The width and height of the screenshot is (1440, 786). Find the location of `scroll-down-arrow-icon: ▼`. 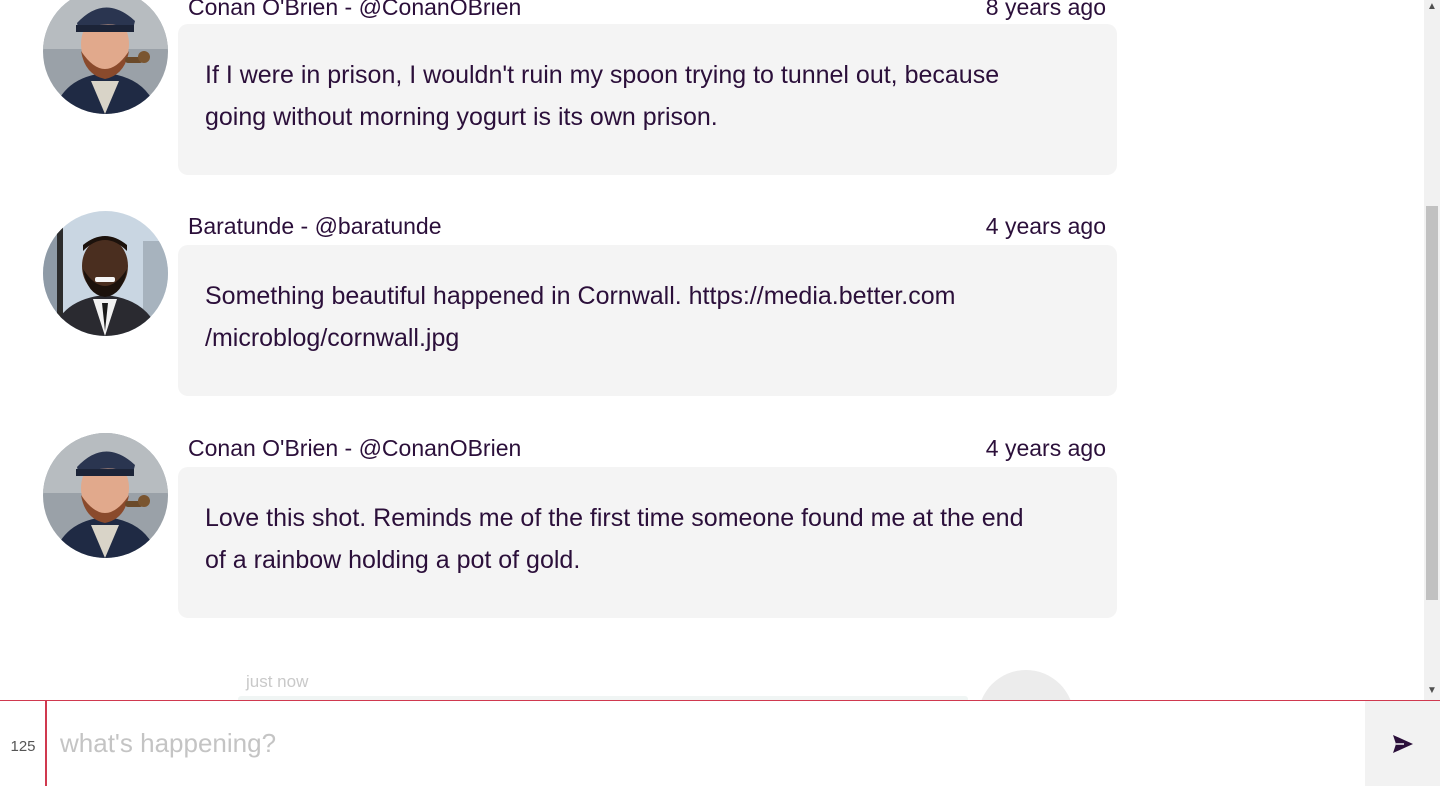

scroll-down-arrow-icon: ▼ is located at coordinates (1432, 691).